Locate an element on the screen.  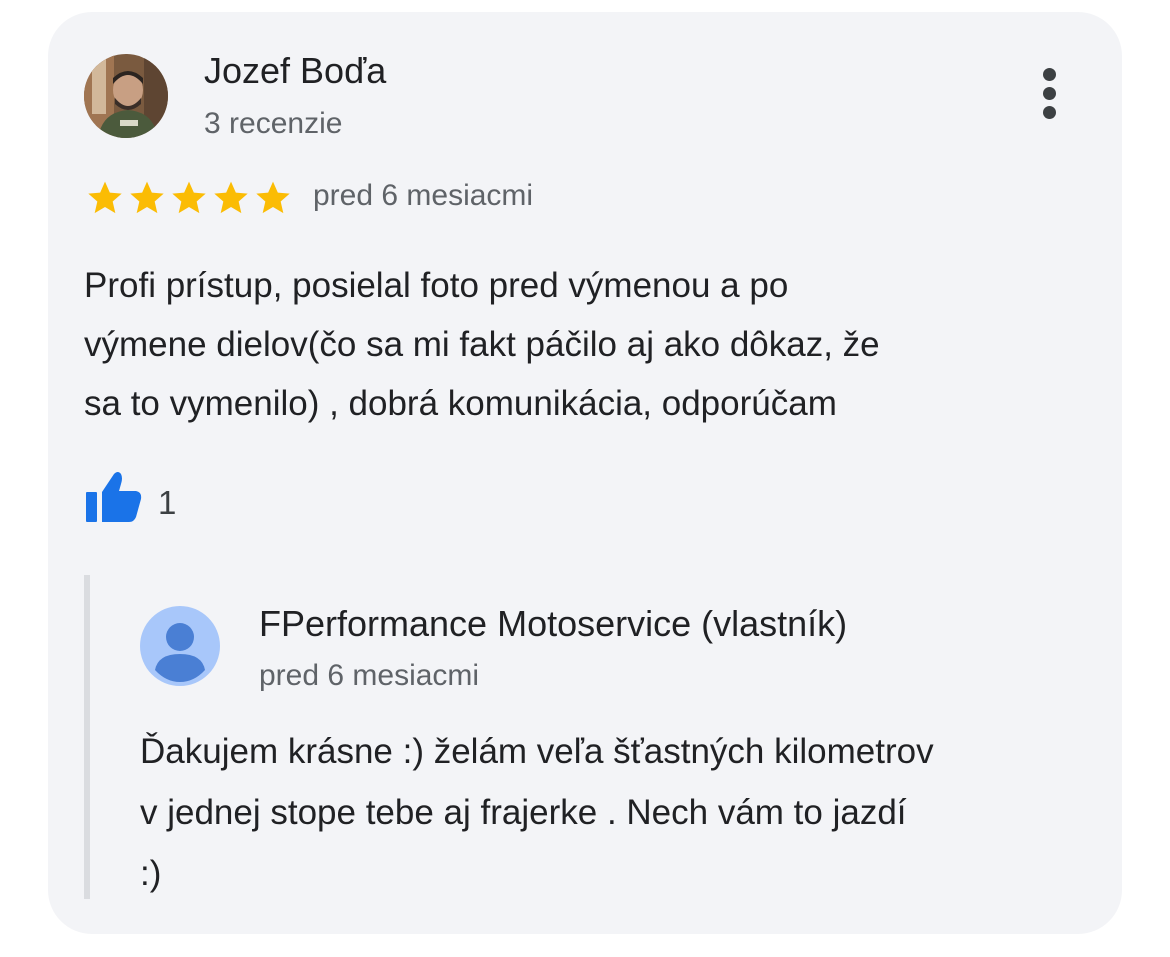
review-date: pred 6 mesiacmi is located at coordinates (423, 195).